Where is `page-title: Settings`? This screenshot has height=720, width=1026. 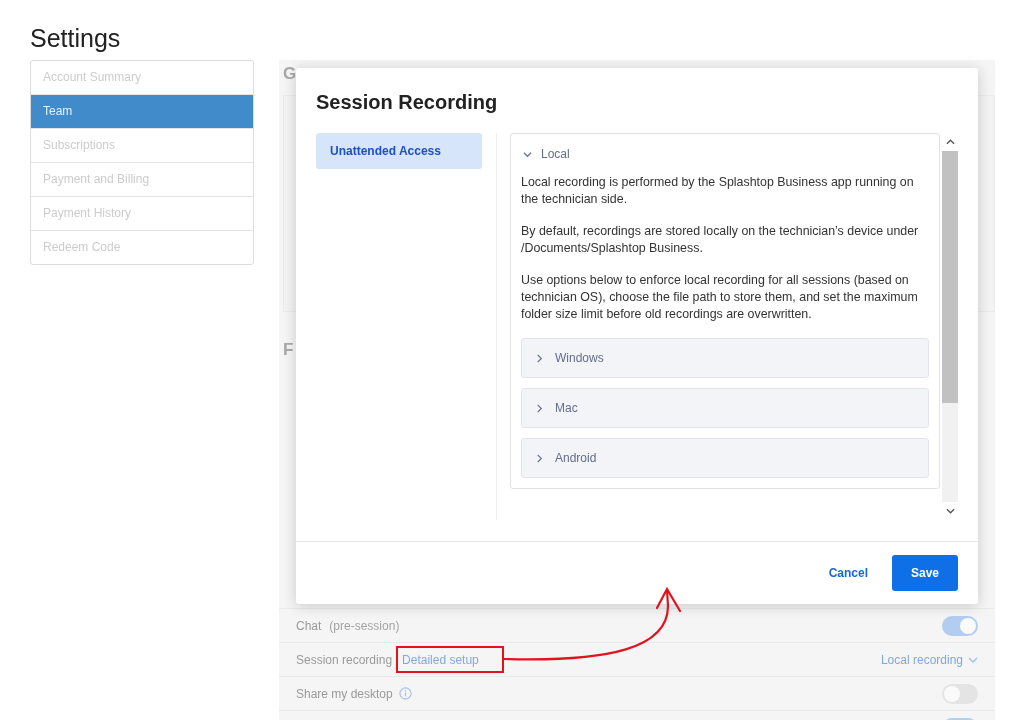
page-title: Settings is located at coordinates (75, 38).